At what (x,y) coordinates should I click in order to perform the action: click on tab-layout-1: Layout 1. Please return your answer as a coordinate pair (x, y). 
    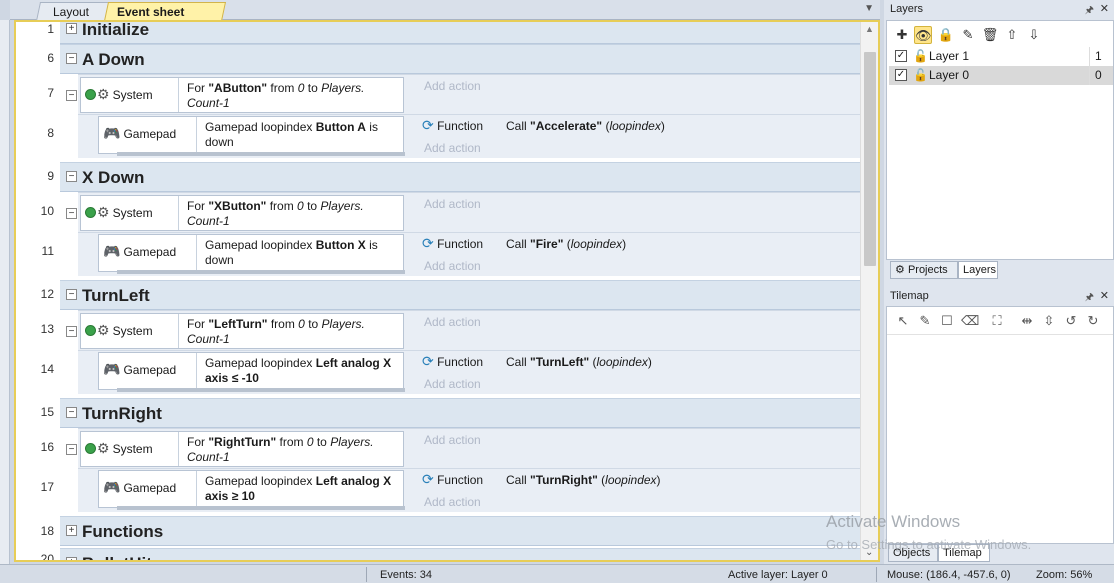
    Looking at the image, I should click on (73, 19).